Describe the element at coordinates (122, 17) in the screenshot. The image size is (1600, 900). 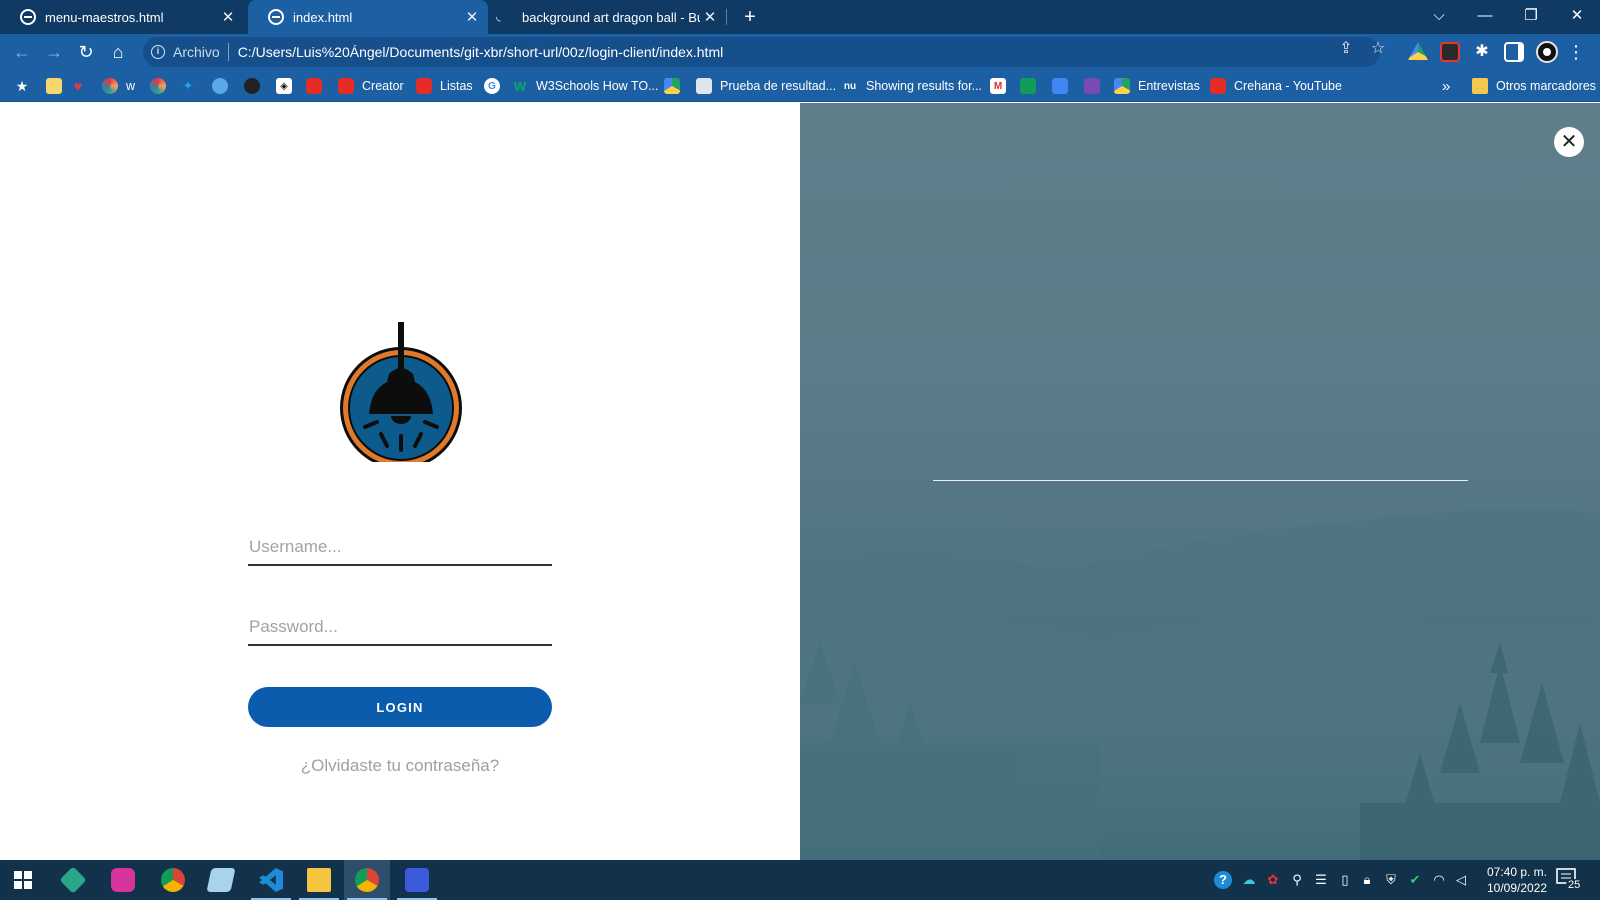
I see `tab-menu-maestros: menu-maestros.html ✕` at that location.